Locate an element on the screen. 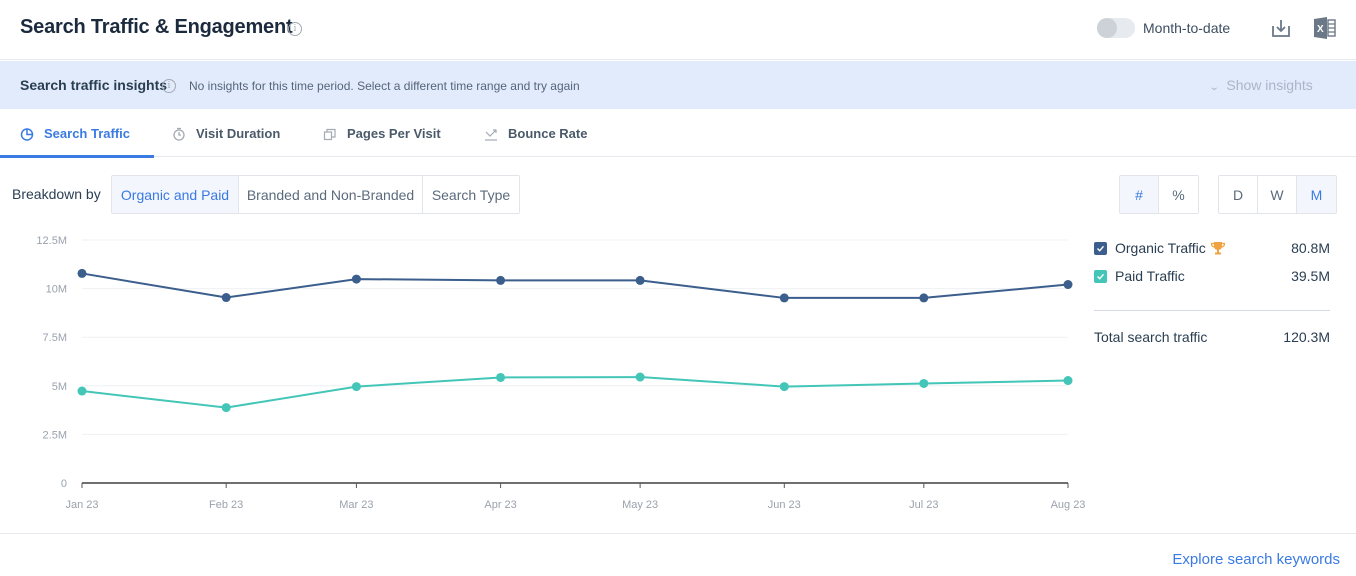 Image resolution: width=1356 pixels, height=576 pixels. breakdown-branded-nonbranded: Branded and Non-Branded is located at coordinates (331, 194).